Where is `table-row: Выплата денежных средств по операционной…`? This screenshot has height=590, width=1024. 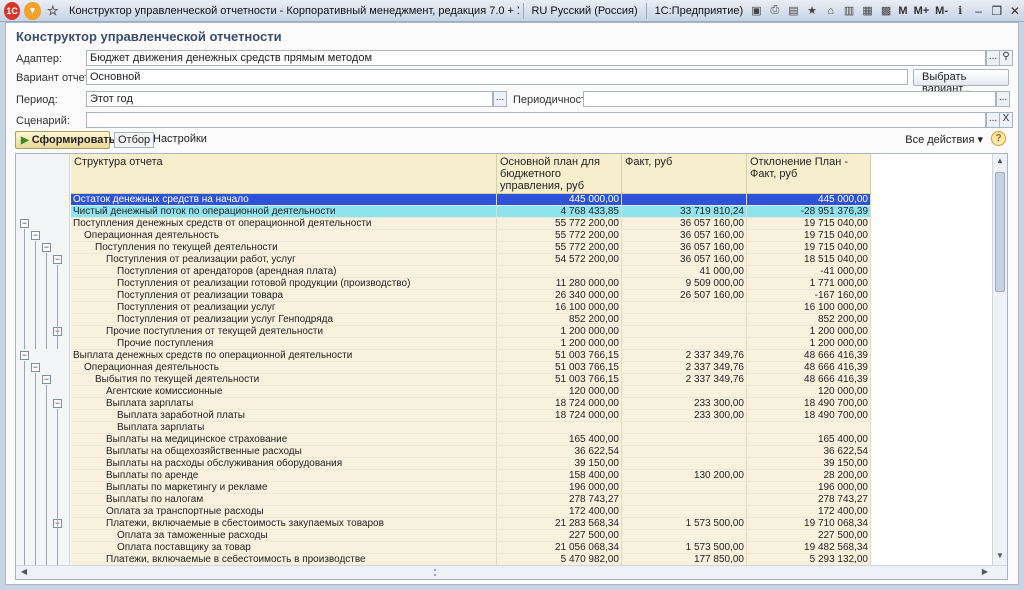
table-row: Выплата денежных средств по операционной… is located at coordinates (471, 356).